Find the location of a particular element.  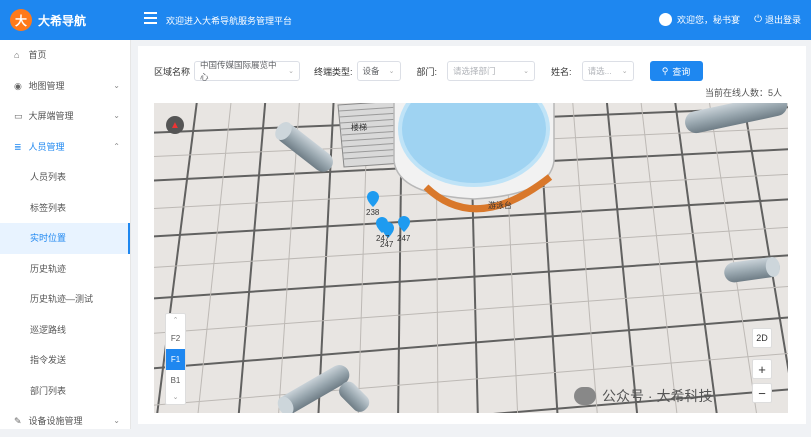

wrench-icon: ✎ is located at coordinates (18, 421).